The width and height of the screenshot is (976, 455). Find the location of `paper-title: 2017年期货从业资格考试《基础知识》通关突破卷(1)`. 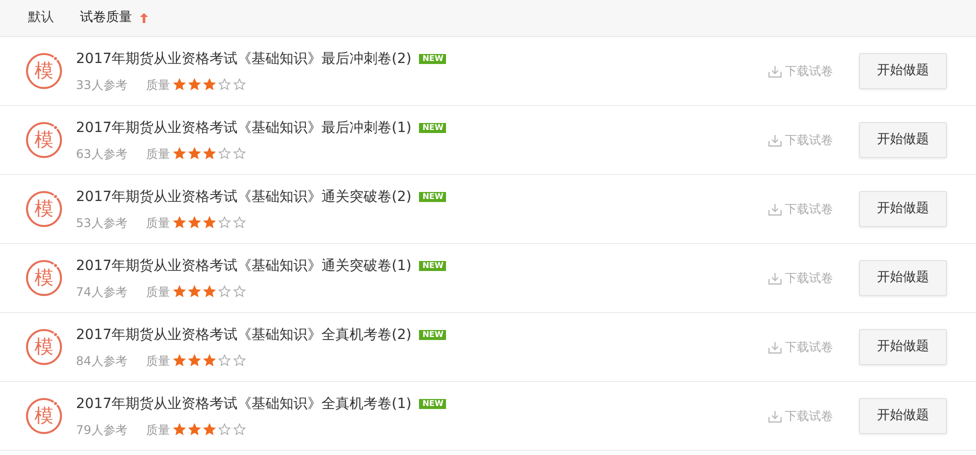

paper-title: 2017年期货从业资格考试《基础知识》通关突破卷(1) is located at coordinates (244, 266).